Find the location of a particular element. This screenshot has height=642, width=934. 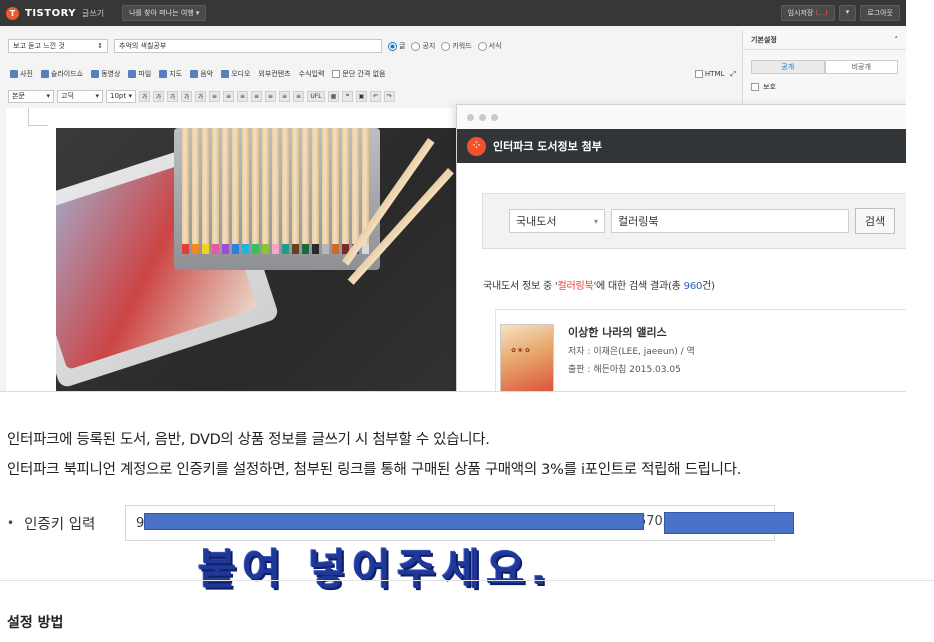

radio-template: 서식 is located at coordinates (489, 46).